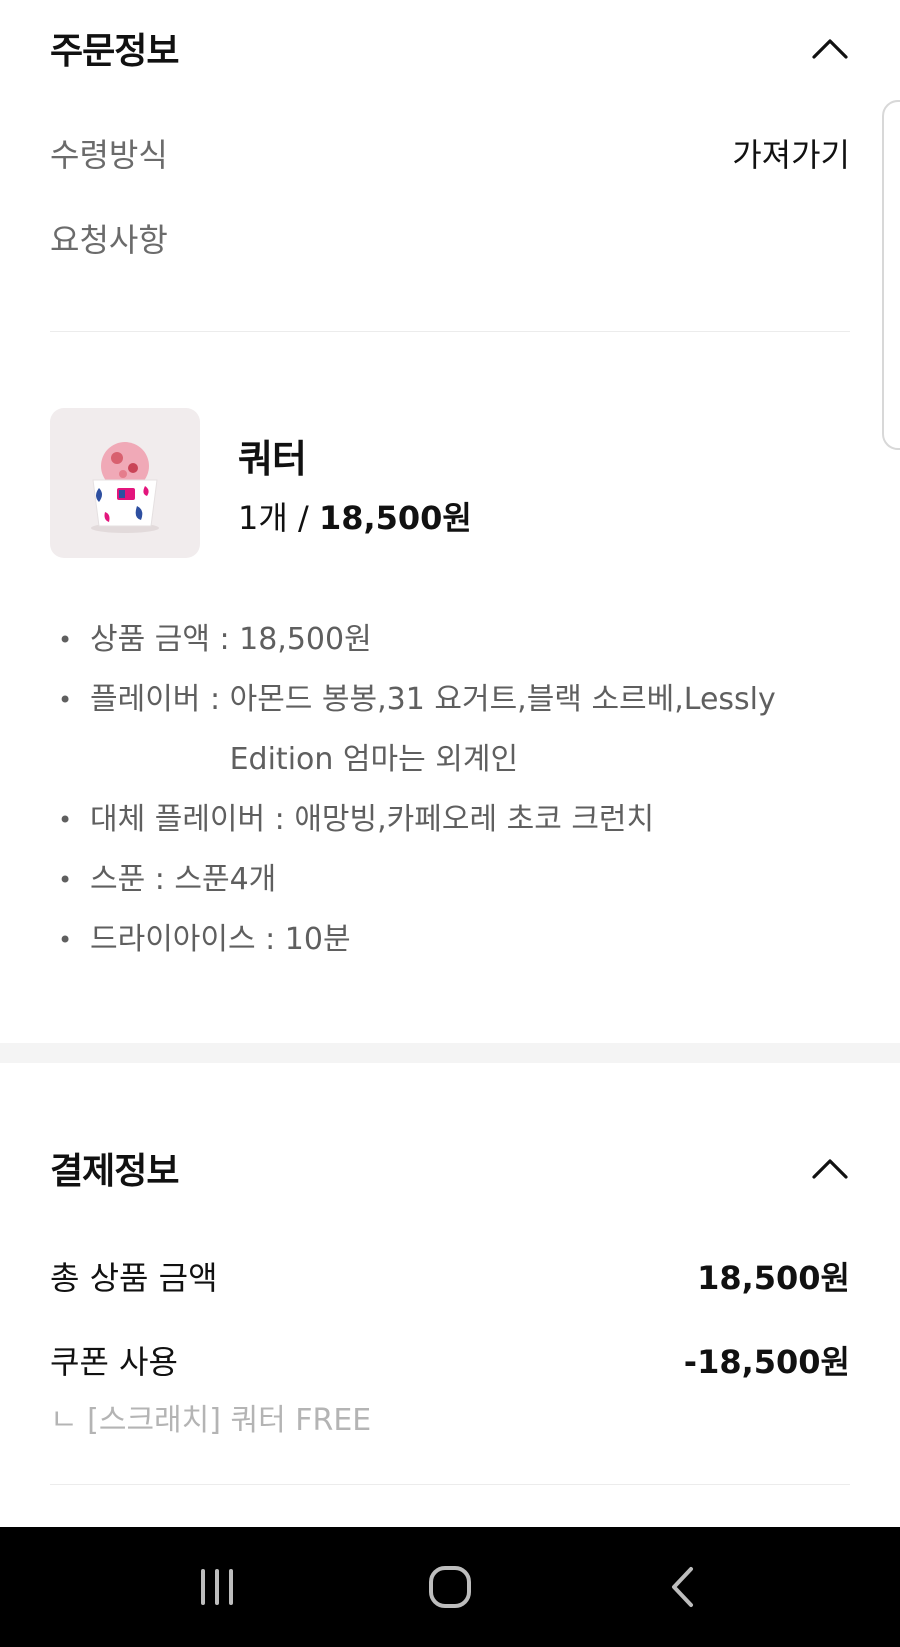  I want to click on option-value: 애망빙,카페오레 초코 크런치, so click(474, 819).